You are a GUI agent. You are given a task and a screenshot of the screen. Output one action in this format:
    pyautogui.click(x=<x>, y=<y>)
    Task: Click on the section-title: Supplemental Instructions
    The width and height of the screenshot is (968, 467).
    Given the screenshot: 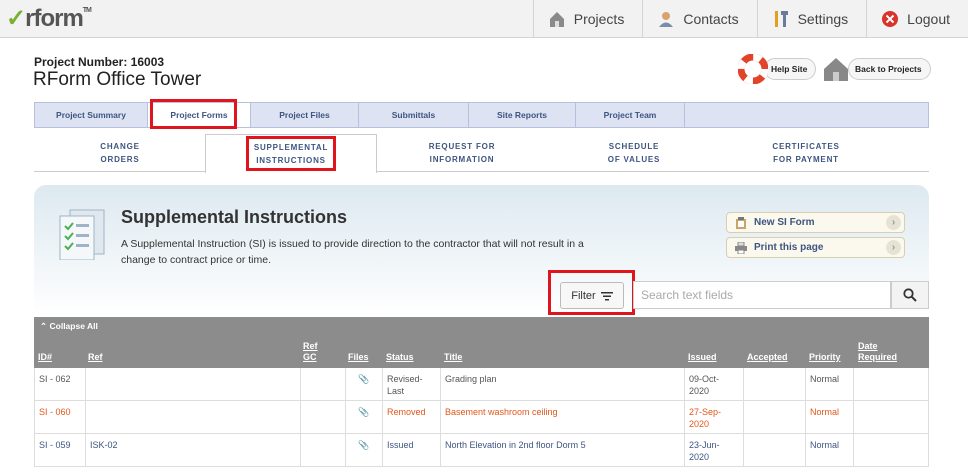 What is the action you would take?
    pyautogui.click(x=234, y=217)
    